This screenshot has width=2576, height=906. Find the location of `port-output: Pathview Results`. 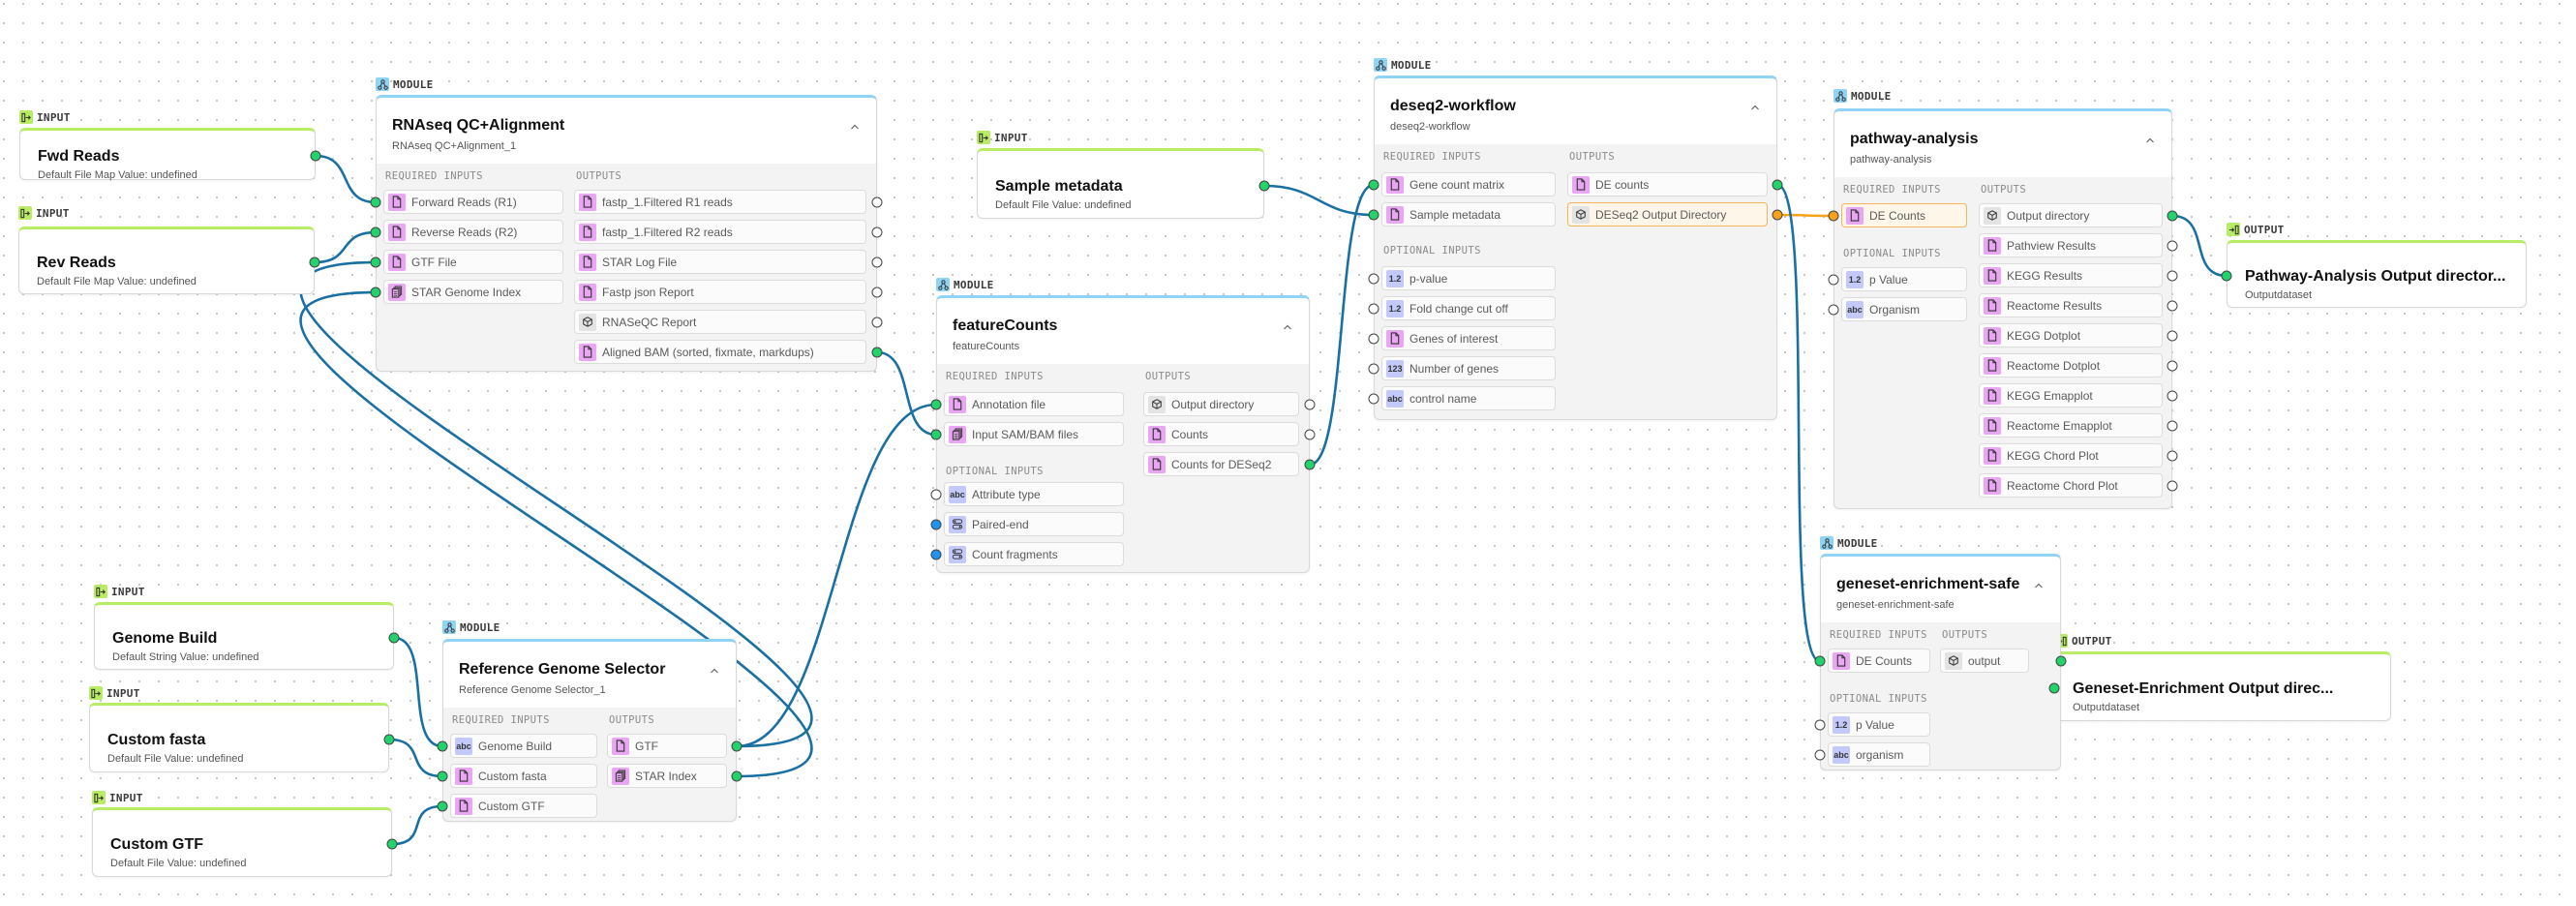

port-output: Pathview Results is located at coordinates (2071, 245).